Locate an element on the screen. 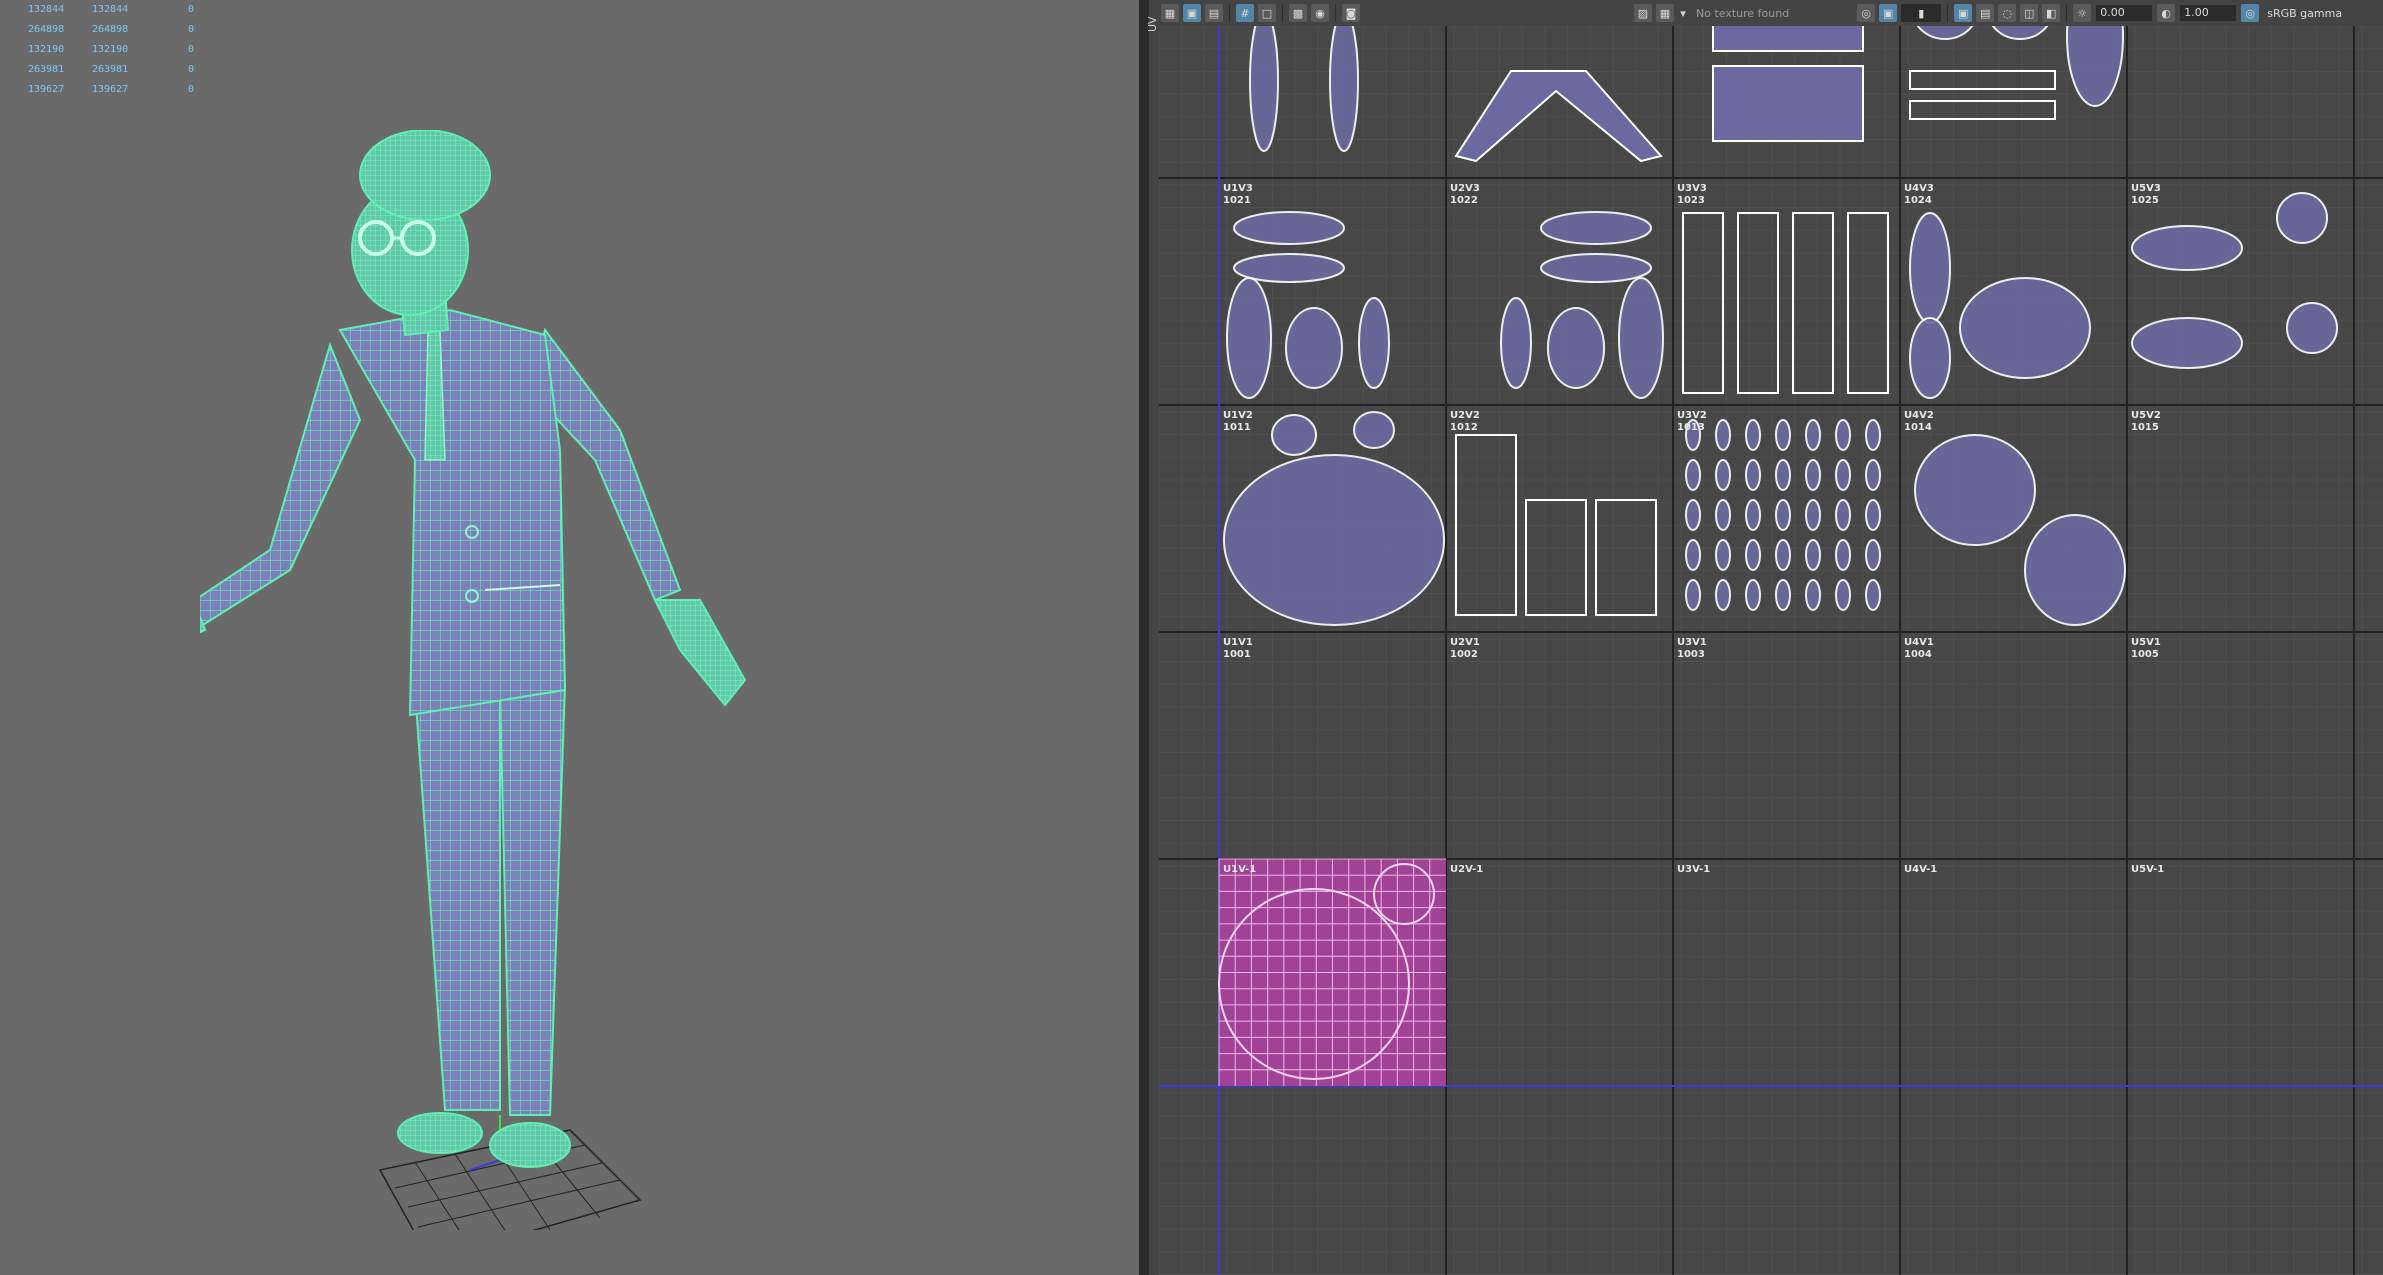  tile-label: U1V3 is located at coordinates (1238, 188).